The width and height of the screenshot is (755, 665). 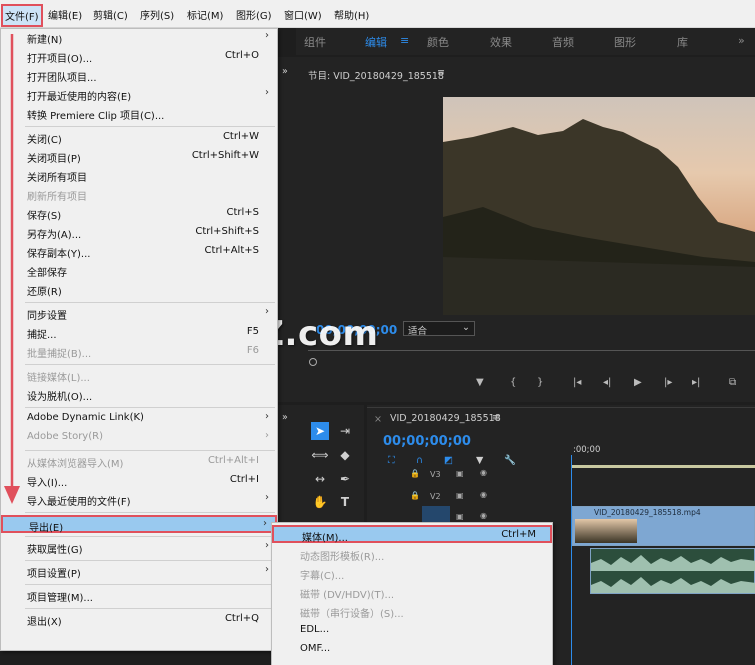 I want to click on menu-file: 文件(F), so click(x=22, y=15).